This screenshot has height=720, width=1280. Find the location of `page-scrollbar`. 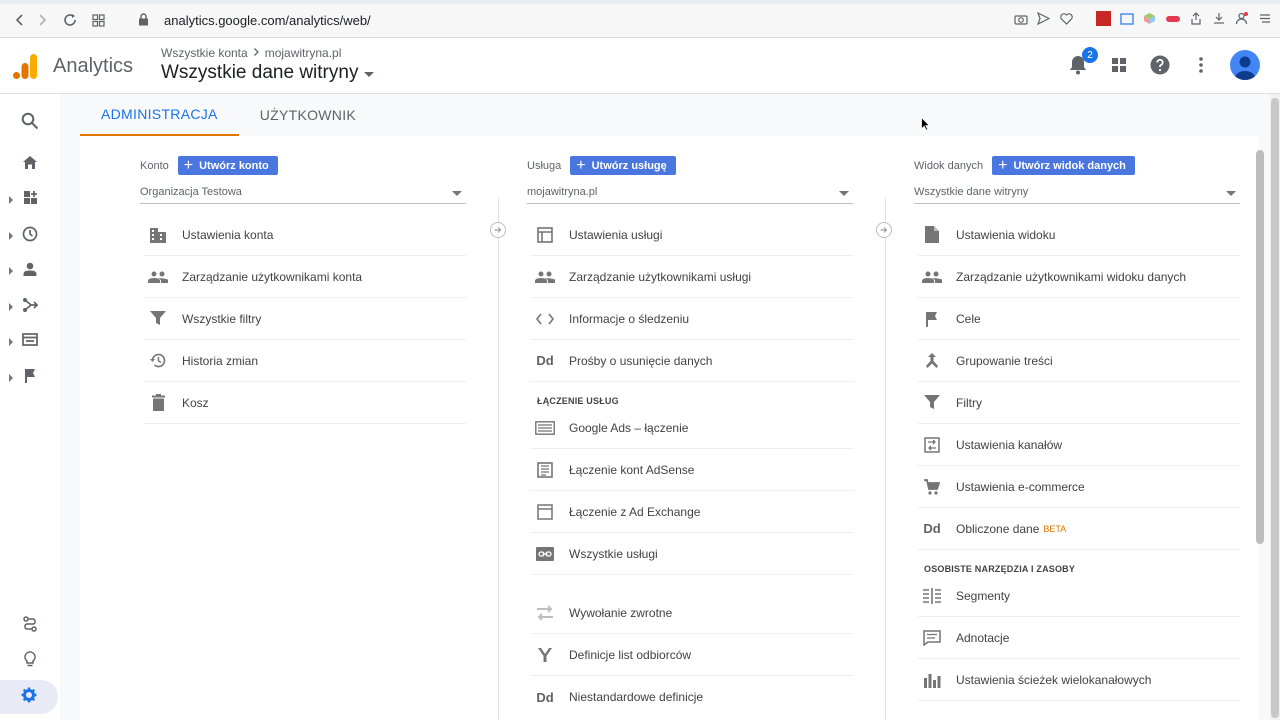

page-scrollbar is located at coordinates (1275, 407).